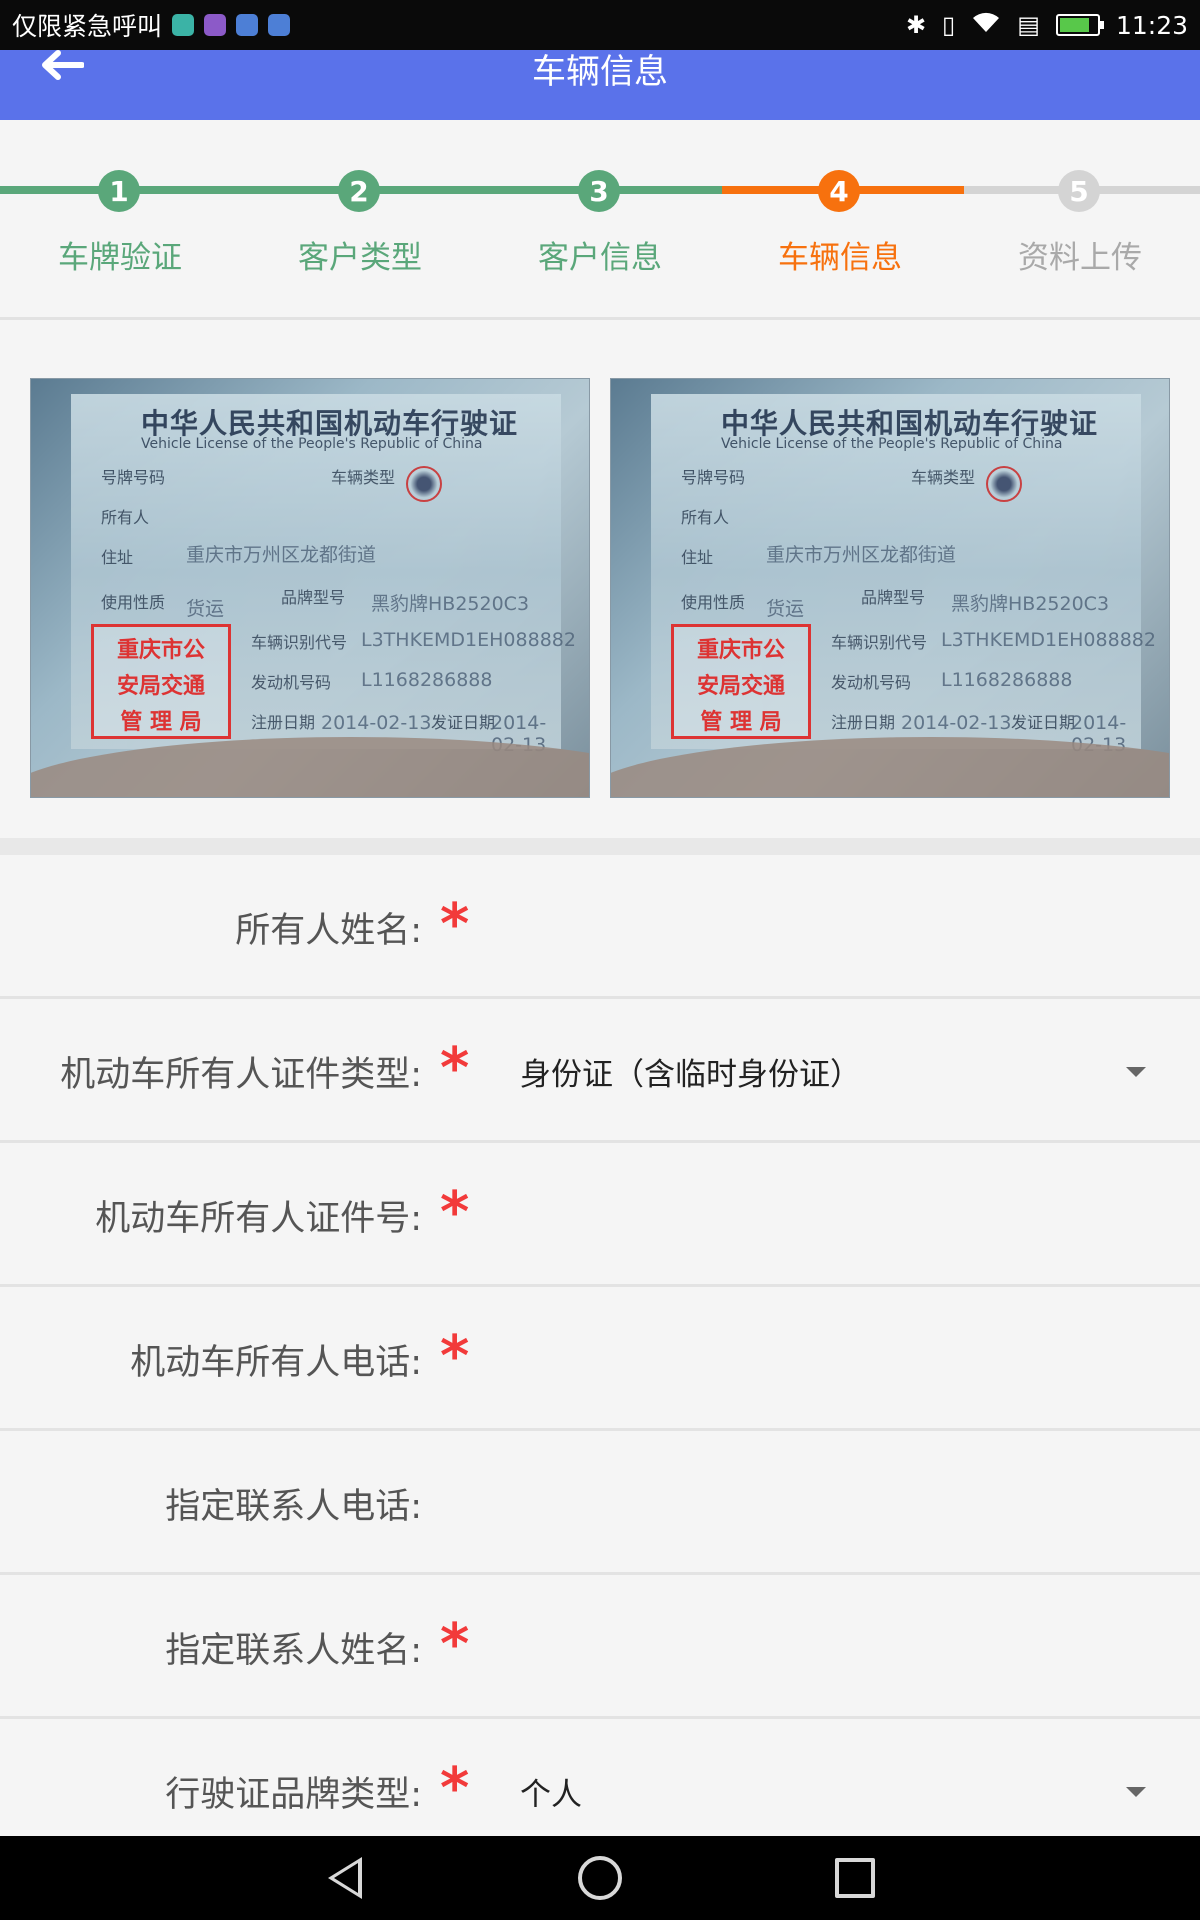  What do you see at coordinates (151, 25) in the screenshot?
I see `status-left: 仅限紧急呼叫` at bounding box center [151, 25].